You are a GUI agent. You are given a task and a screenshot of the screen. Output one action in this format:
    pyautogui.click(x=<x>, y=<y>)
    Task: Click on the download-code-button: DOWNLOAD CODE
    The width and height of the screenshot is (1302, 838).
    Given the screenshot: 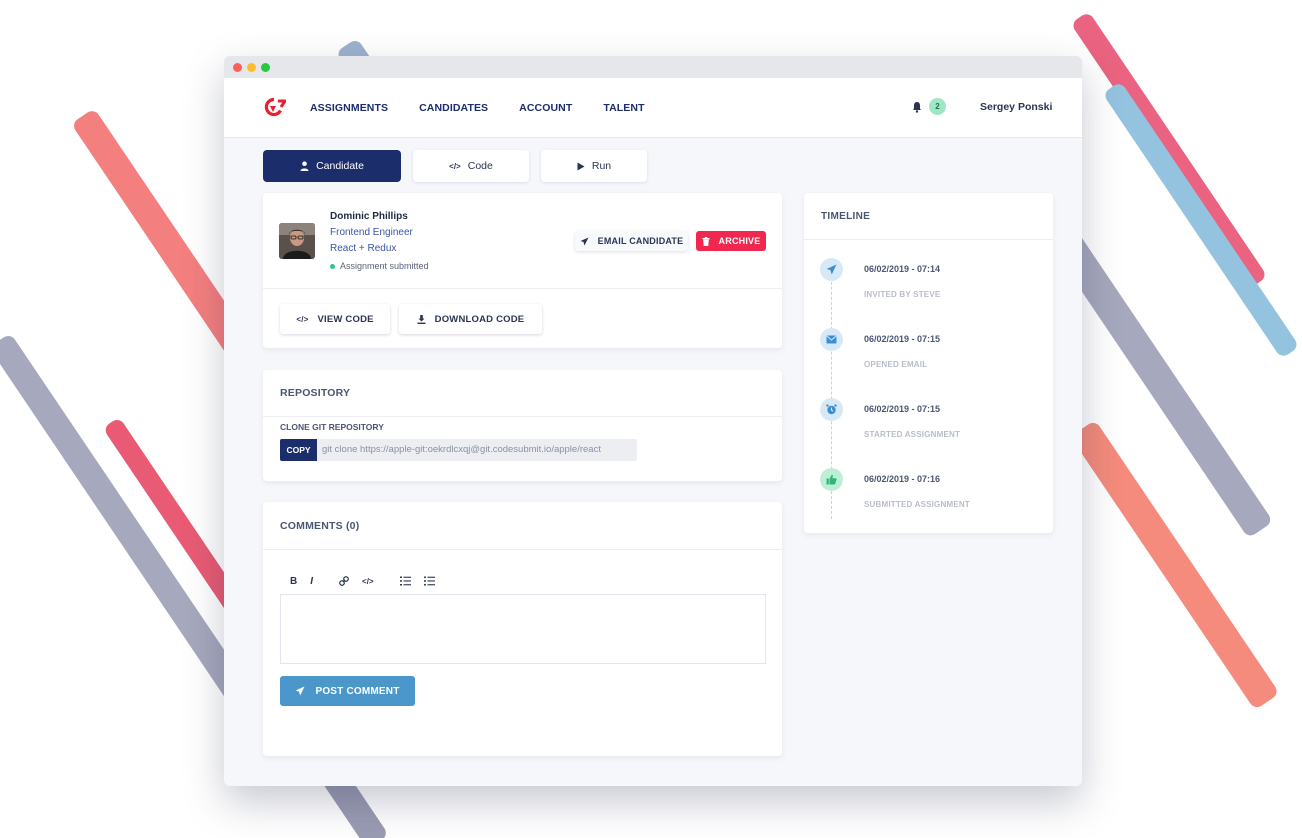 What is the action you would take?
    pyautogui.click(x=470, y=319)
    